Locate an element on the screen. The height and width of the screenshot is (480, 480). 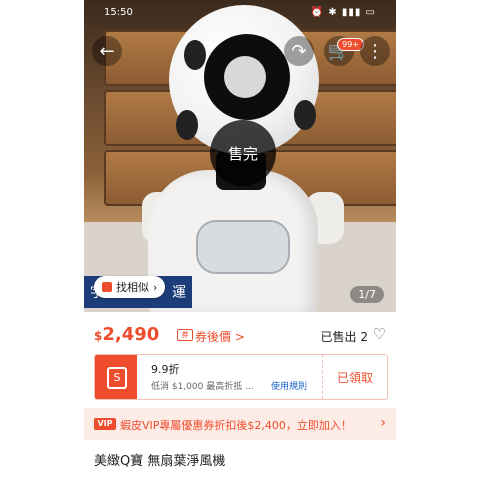
find-similar-button: 找相似 › is located at coordinates (130, 287).